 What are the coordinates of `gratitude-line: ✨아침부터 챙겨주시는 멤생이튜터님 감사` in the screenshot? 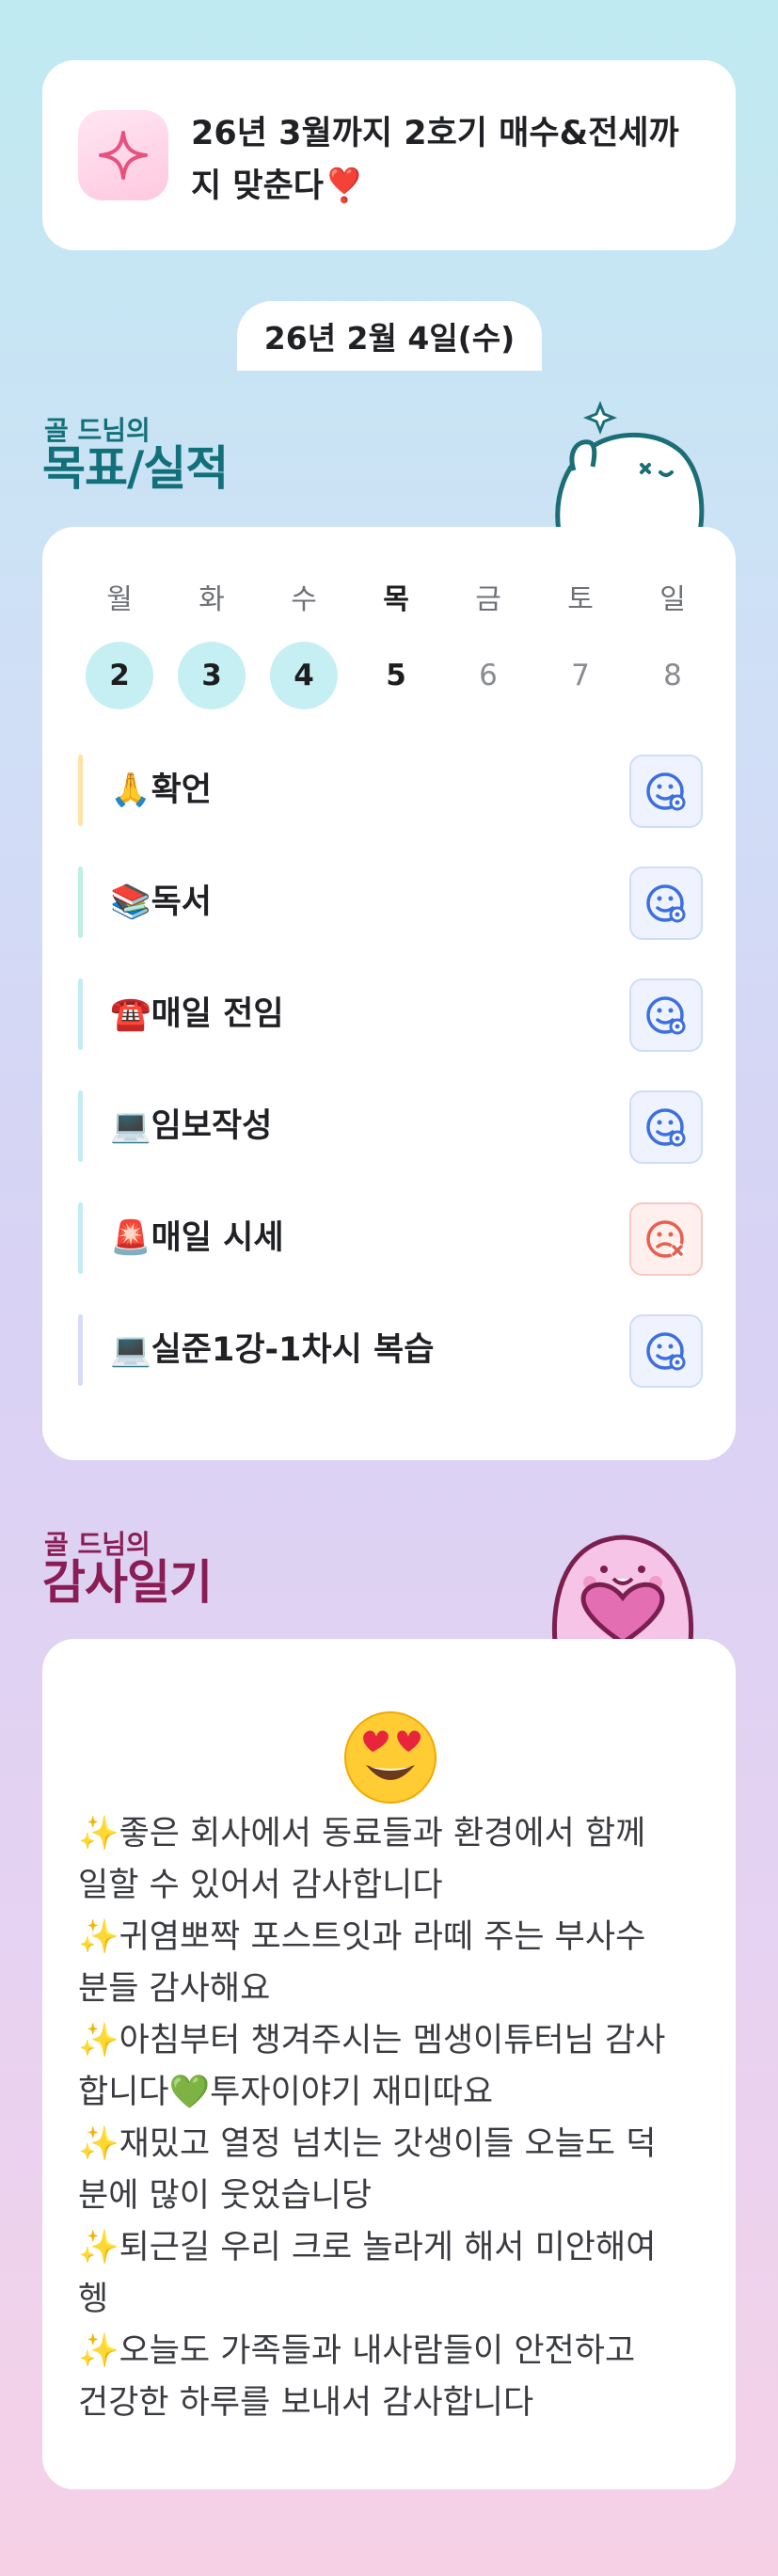 It's located at (372, 2040).